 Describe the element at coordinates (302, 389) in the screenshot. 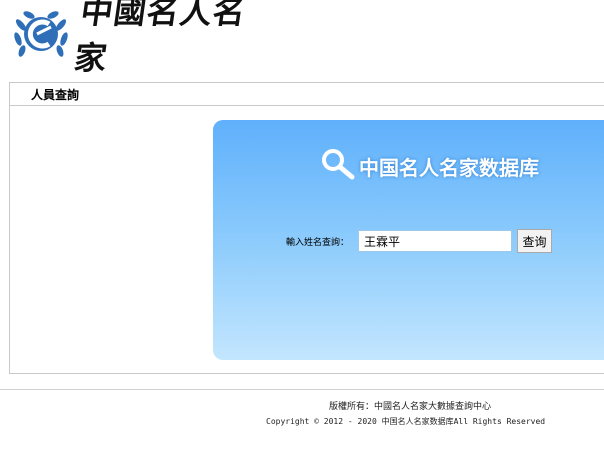

I see `footer-divider` at that location.